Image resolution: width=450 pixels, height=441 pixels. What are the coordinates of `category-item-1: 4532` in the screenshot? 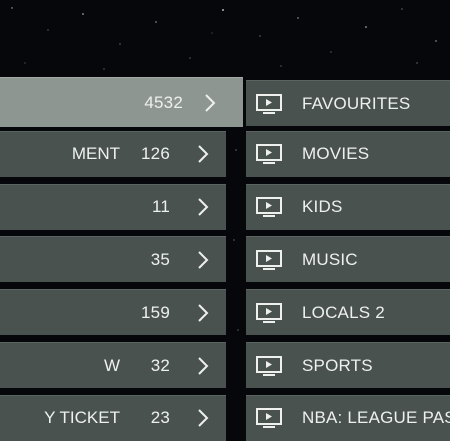 It's located at (121, 102).